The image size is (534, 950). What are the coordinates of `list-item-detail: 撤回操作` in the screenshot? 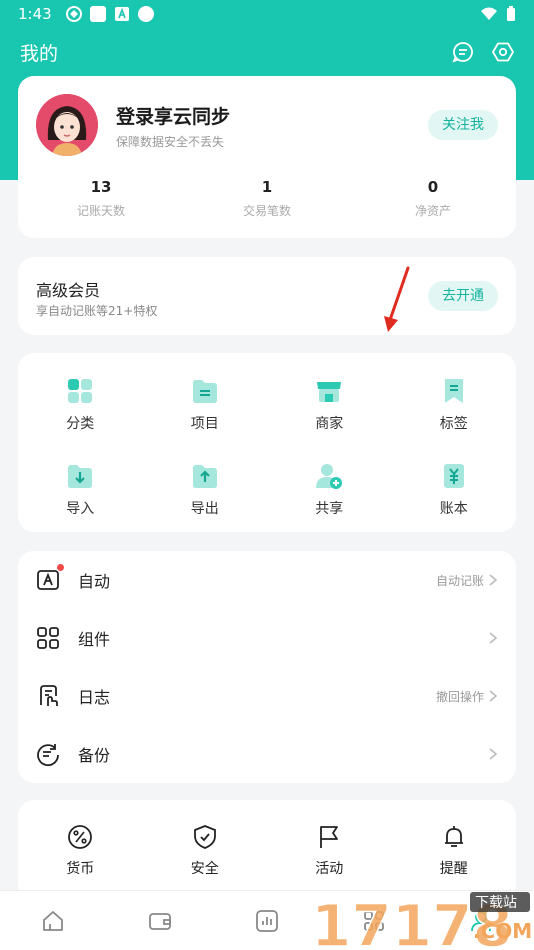 It's located at (467, 696).